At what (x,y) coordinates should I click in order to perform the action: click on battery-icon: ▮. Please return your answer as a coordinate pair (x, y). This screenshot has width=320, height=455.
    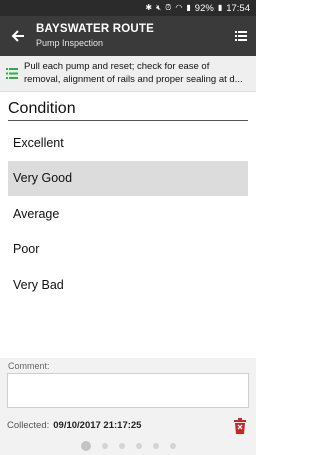
    Looking at the image, I should click on (220, 7).